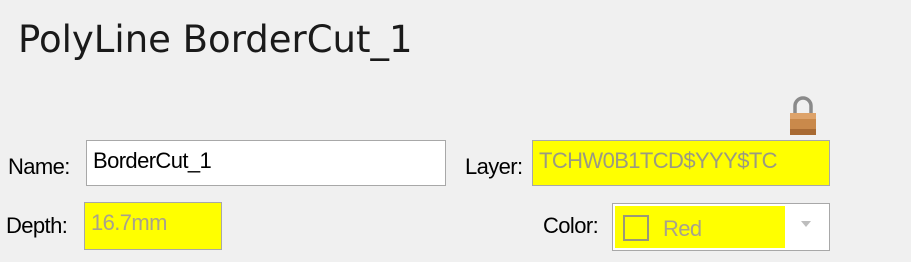 The width and height of the screenshot is (911, 262). Describe the element at coordinates (494, 166) in the screenshot. I see `layer-label: Layer:` at that location.